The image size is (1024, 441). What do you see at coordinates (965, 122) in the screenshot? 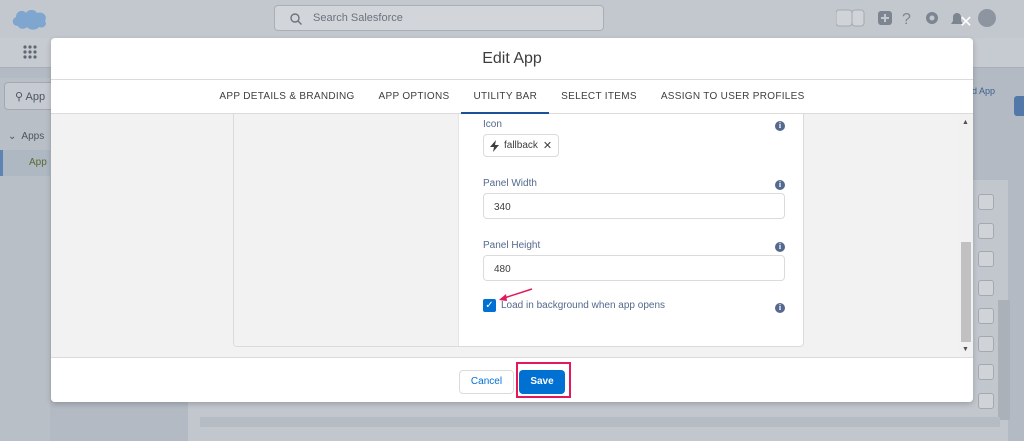
I see `scroll-up-icon: ▲` at bounding box center [965, 122].